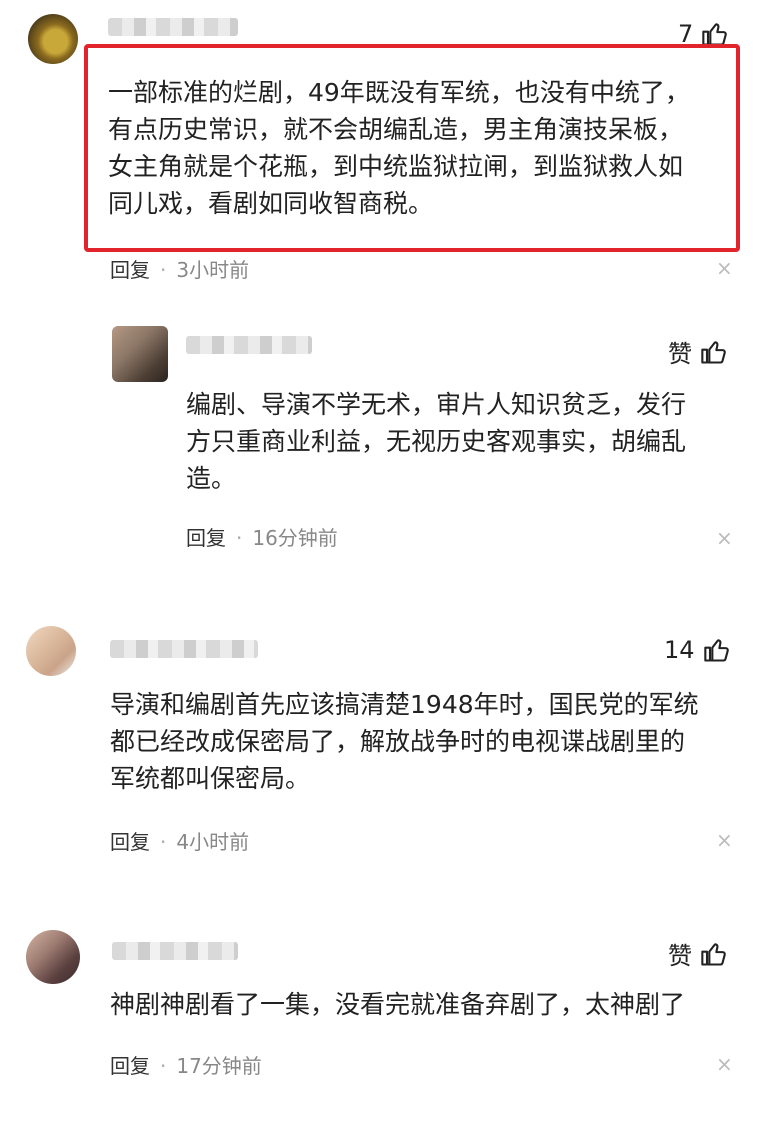  What do you see at coordinates (219, 1066) in the screenshot?
I see `timestamp: 17分钟前` at bounding box center [219, 1066].